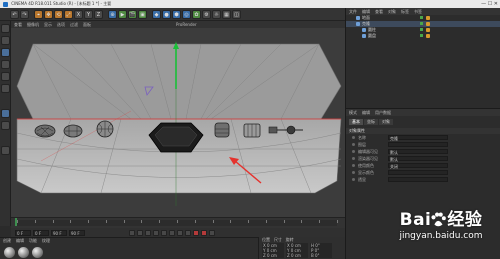 The height and width of the screenshot is (259, 500). Describe the element at coordinates (48, 14) in the screenshot. I see `toolbar-button-icon: ✥` at that location.